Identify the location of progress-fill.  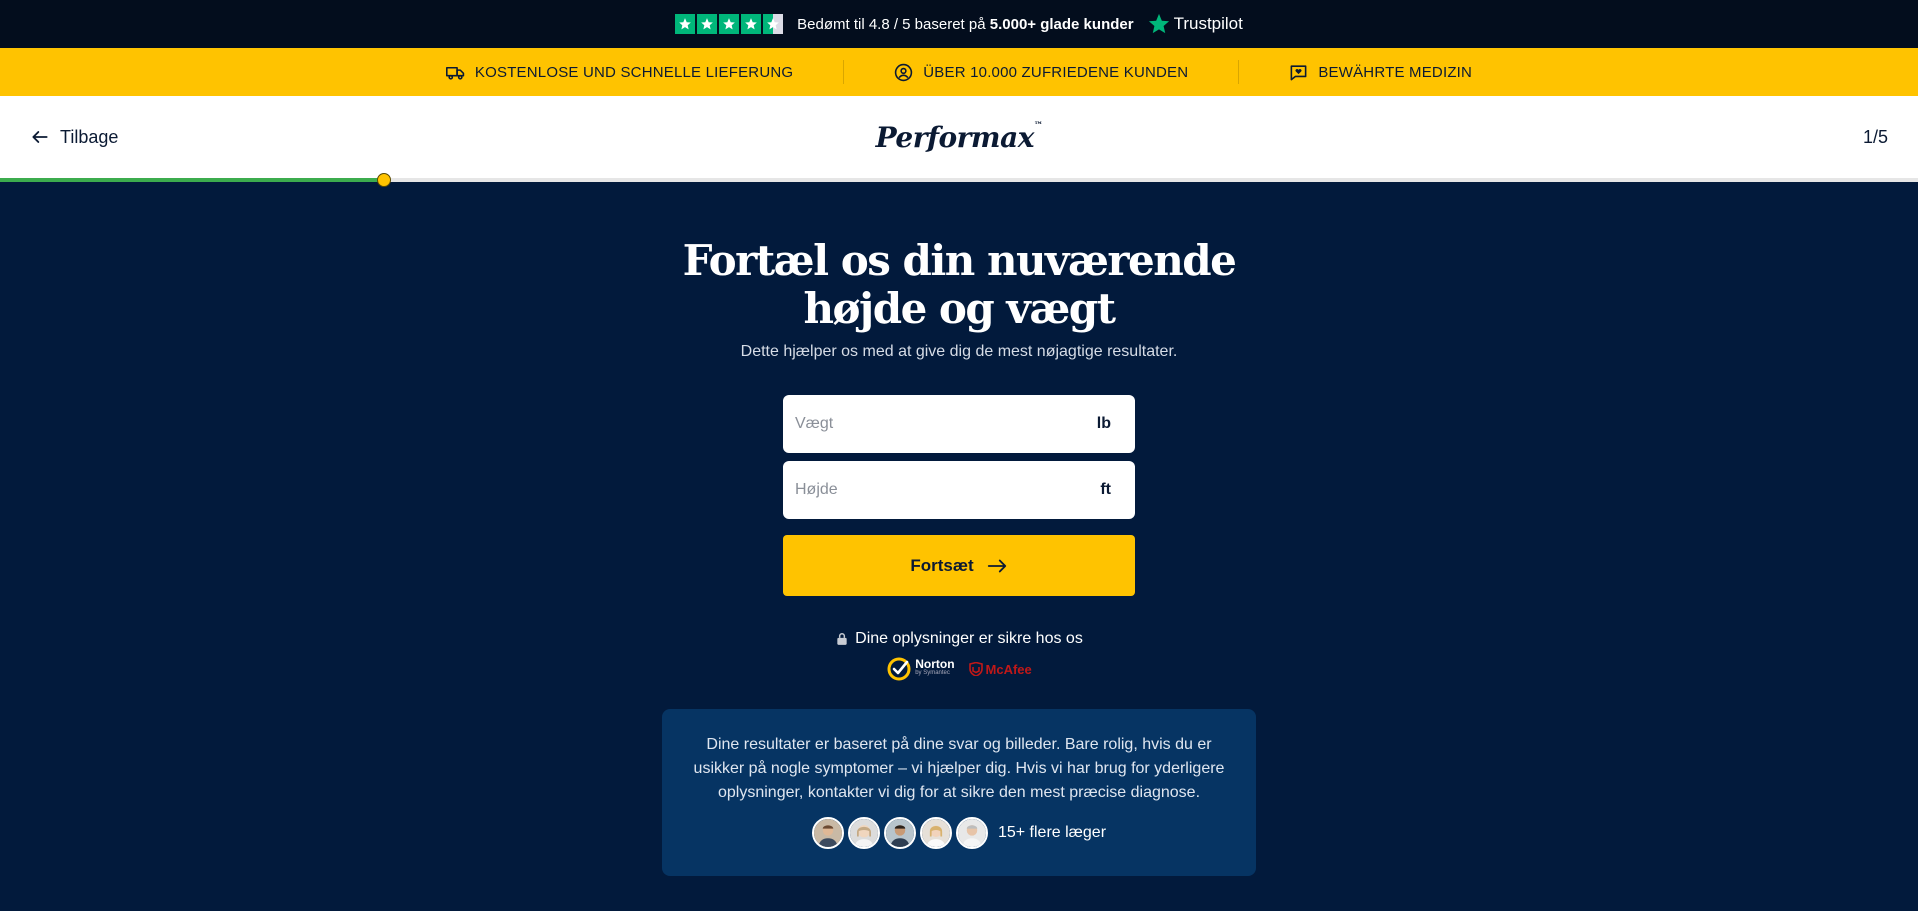
(192, 180).